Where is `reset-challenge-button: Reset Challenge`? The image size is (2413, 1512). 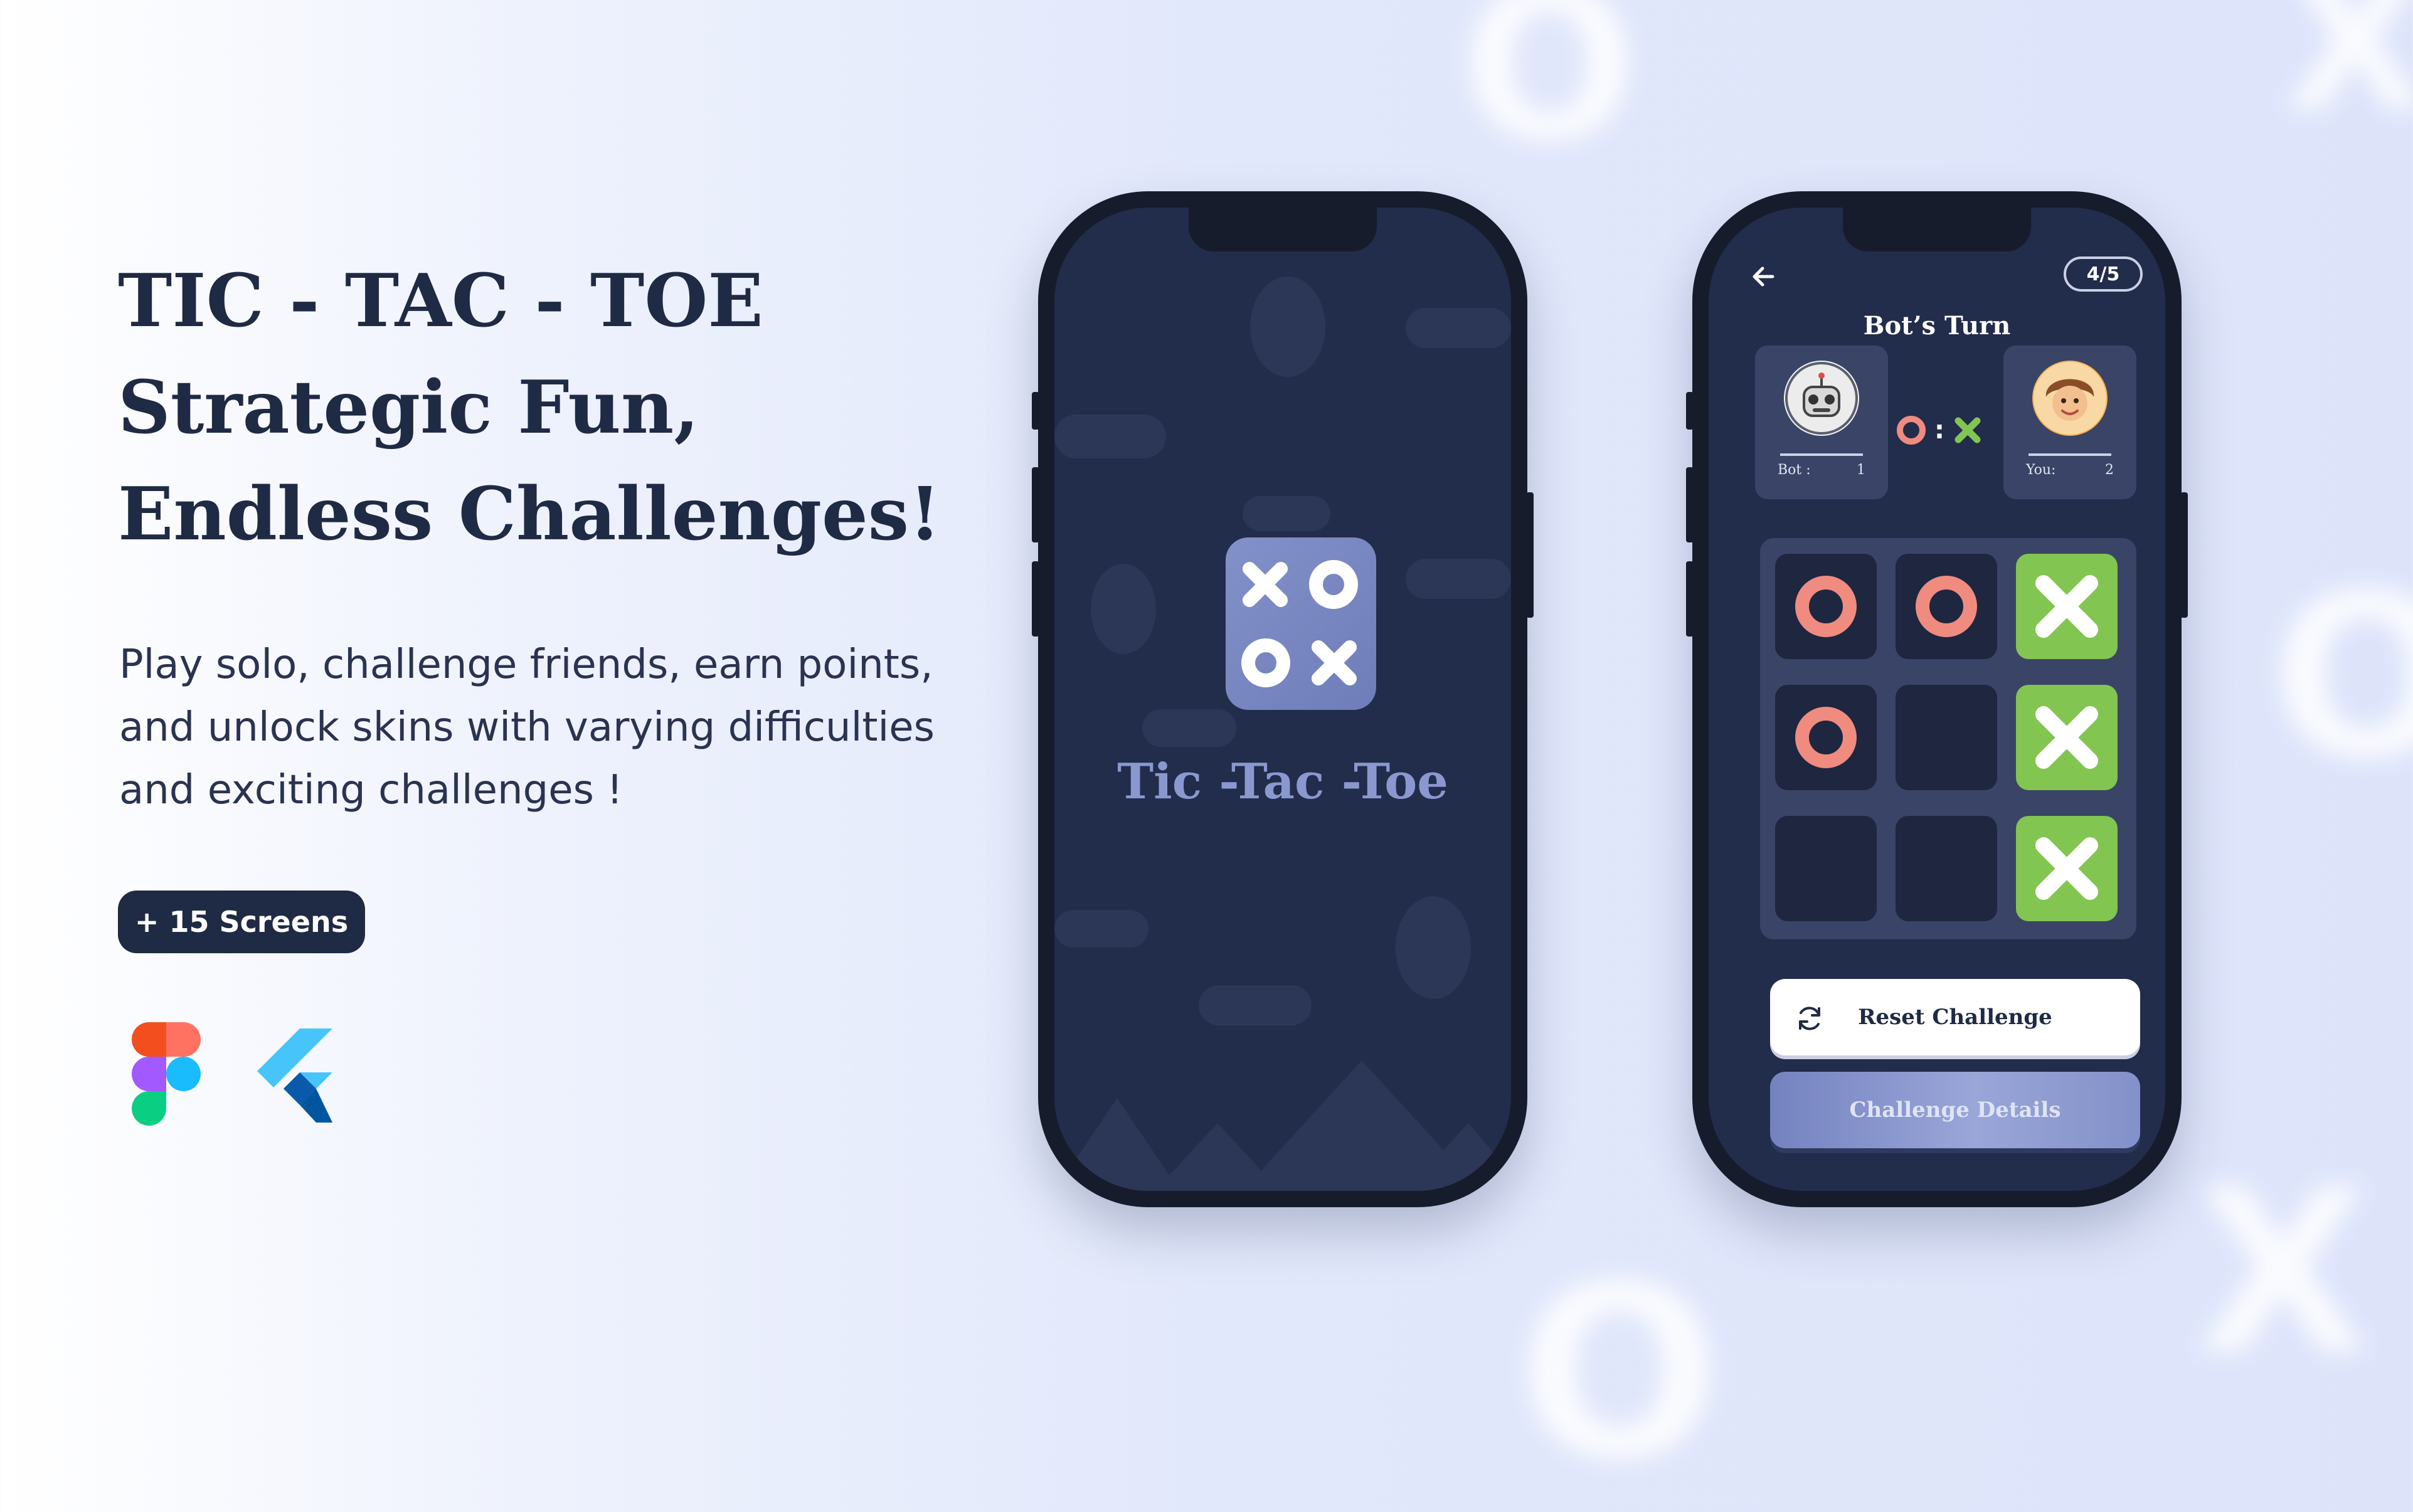 reset-challenge-button: Reset Challenge is located at coordinates (1955, 1017).